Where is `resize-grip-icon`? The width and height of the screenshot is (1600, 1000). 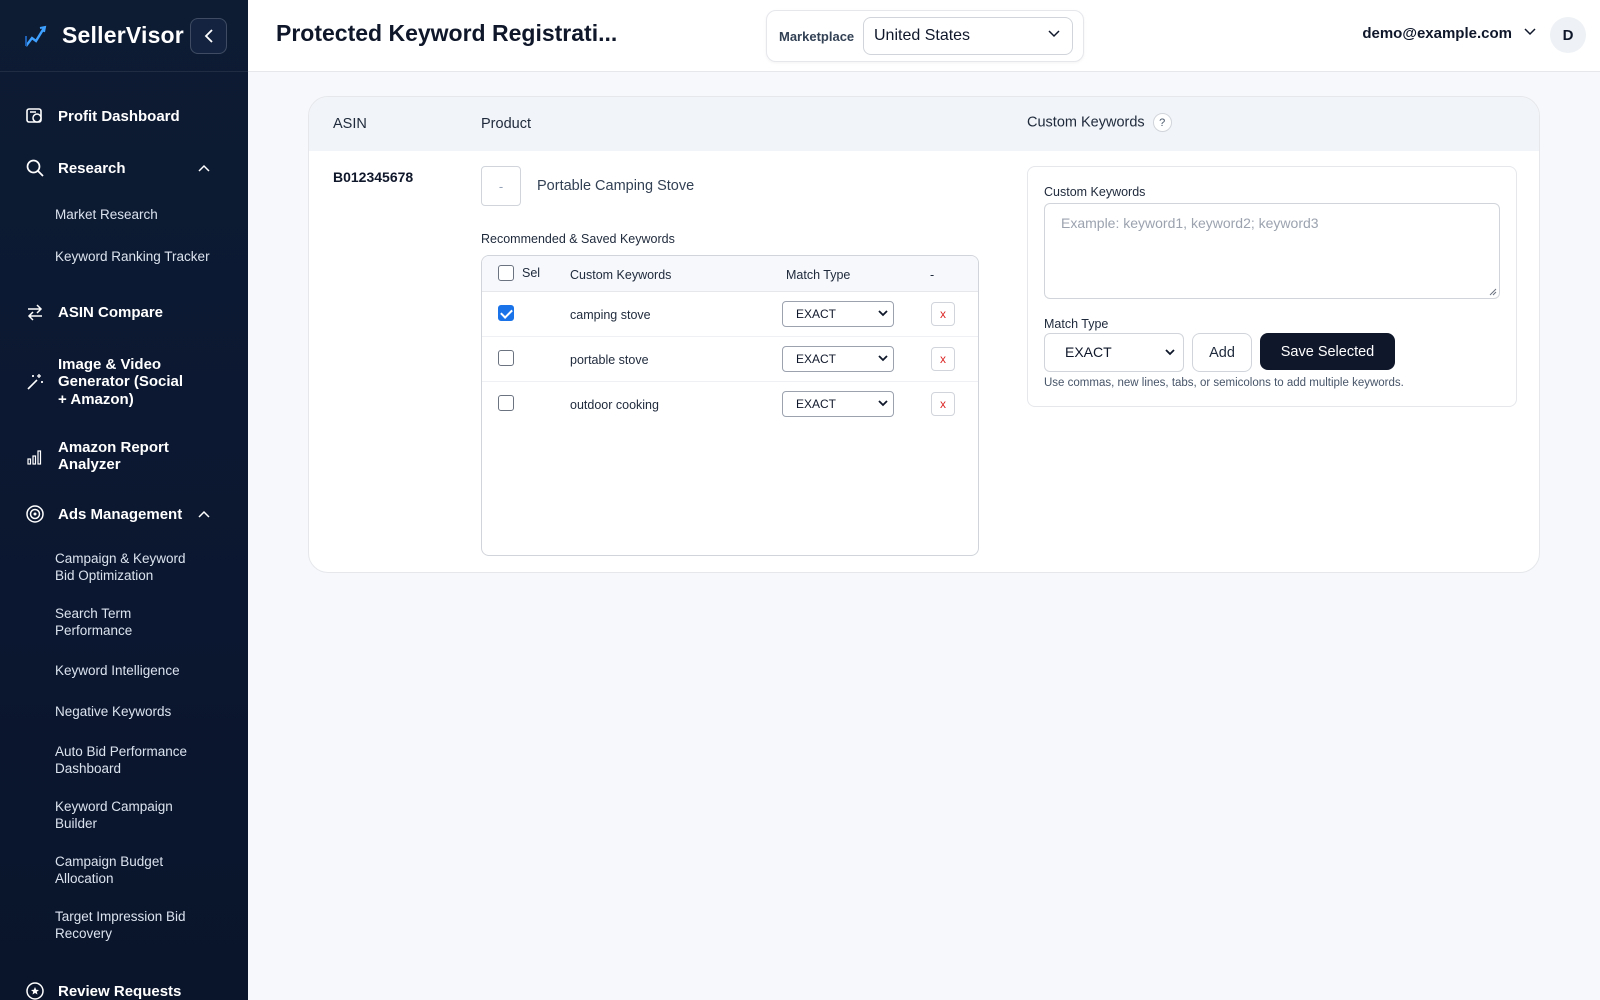
resize-grip-icon is located at coordinates (1493, 292).